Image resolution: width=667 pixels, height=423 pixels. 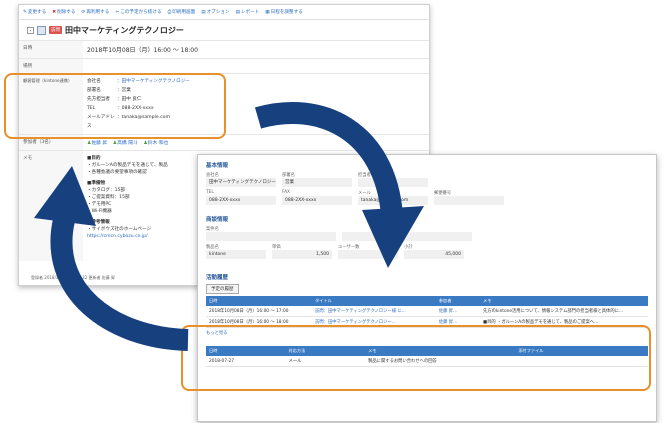 What do you see at coordinates (55, 30) in the screenshot?
I see `event-type-badge: 訪問` at bounding box center [55, 30].